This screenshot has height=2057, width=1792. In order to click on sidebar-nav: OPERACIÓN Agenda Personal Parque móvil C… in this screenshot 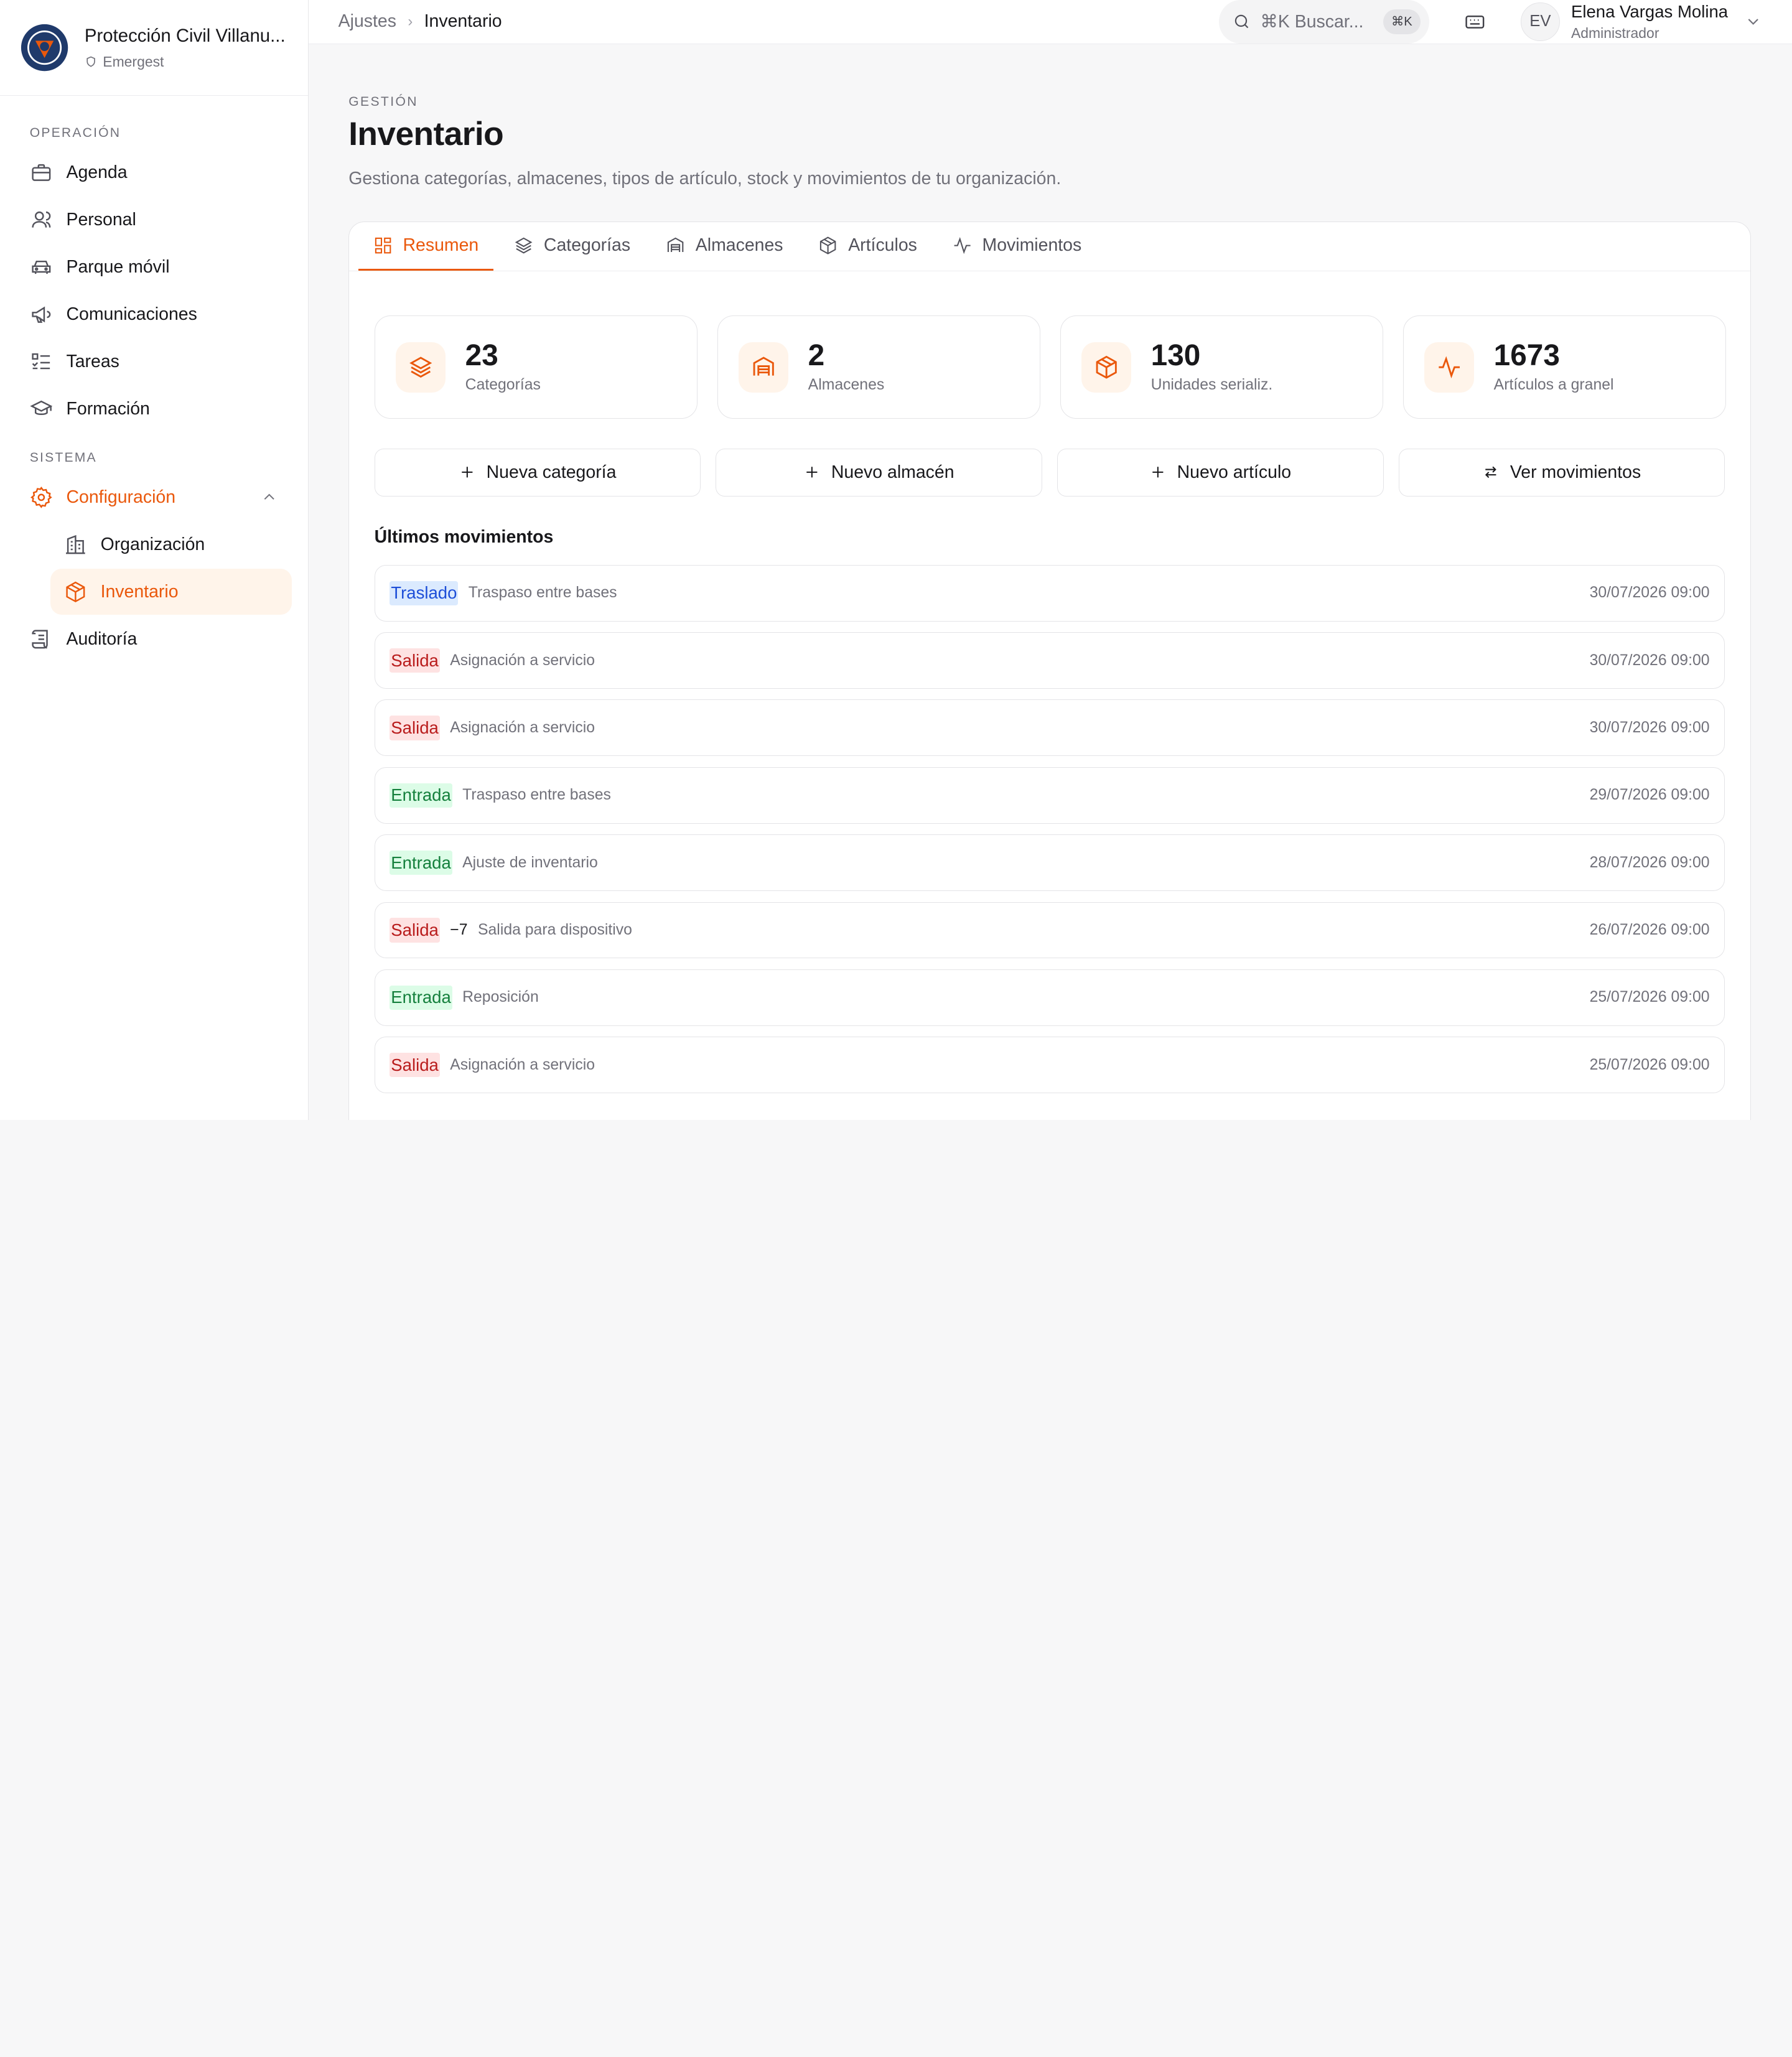, I will do `click(154, 379)`.